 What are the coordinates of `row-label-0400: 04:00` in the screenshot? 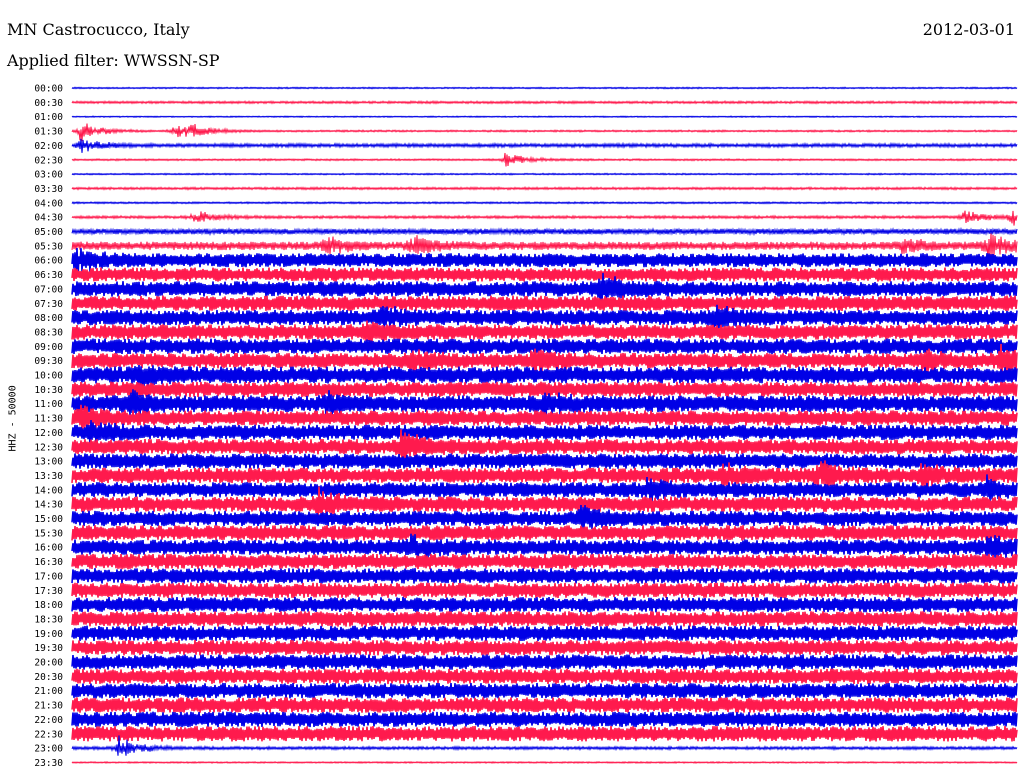 It's located at (48, 203).